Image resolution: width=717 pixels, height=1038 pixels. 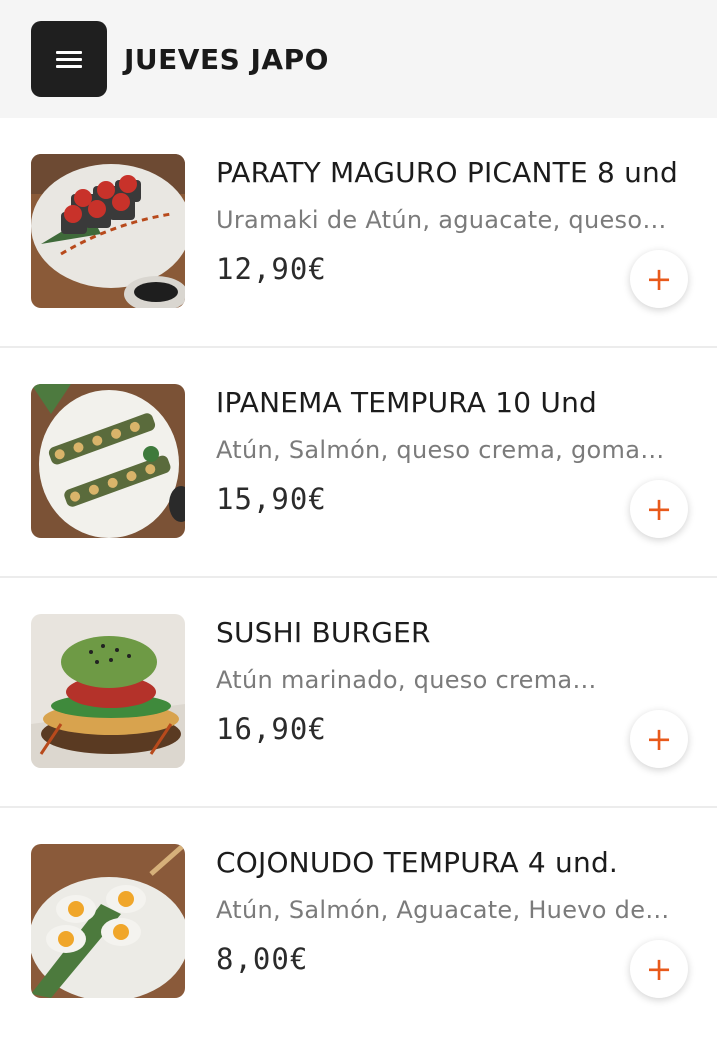 What do you see at coordinates (447, 172) in the screenshot?
I see `product-name: PARATY MAGURO PICANTE 8 und` at bounding box center [447, 172].